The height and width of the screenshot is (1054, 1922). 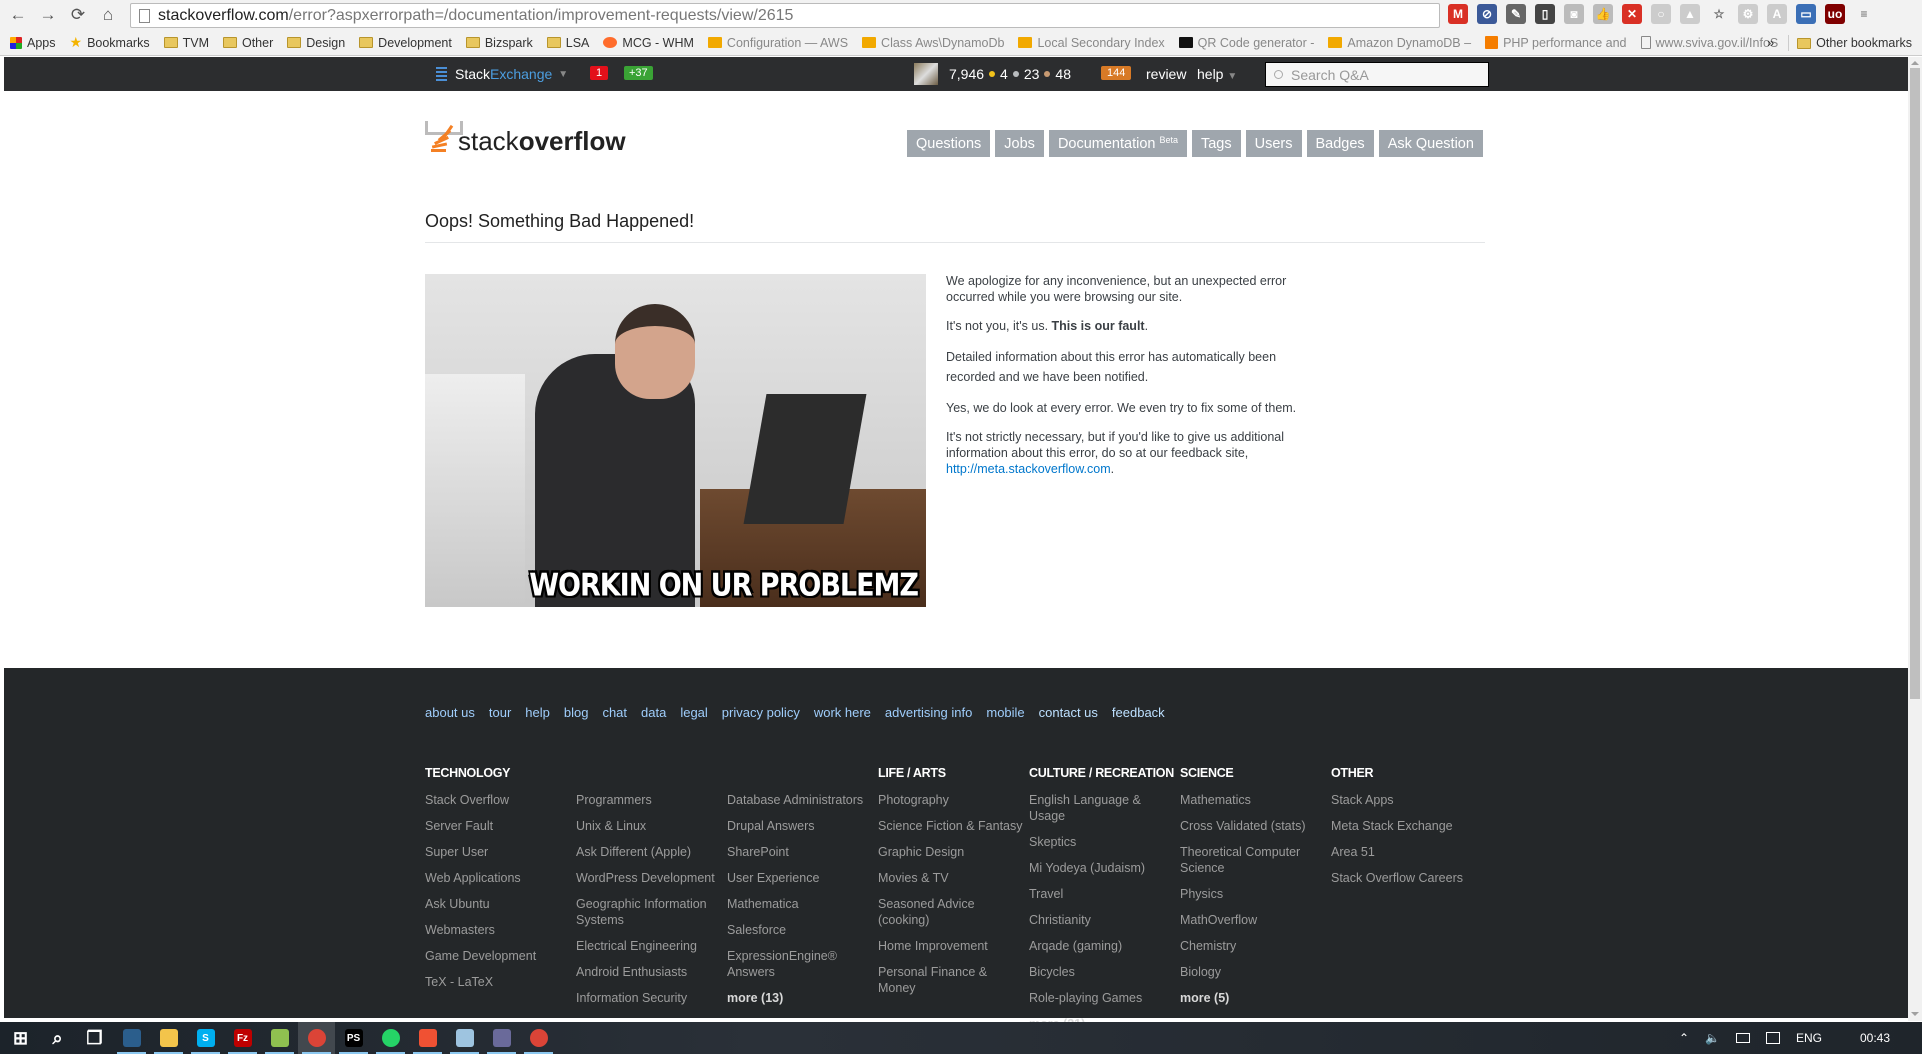 I want to click on review-link: review, so click(x=1166, y=74).